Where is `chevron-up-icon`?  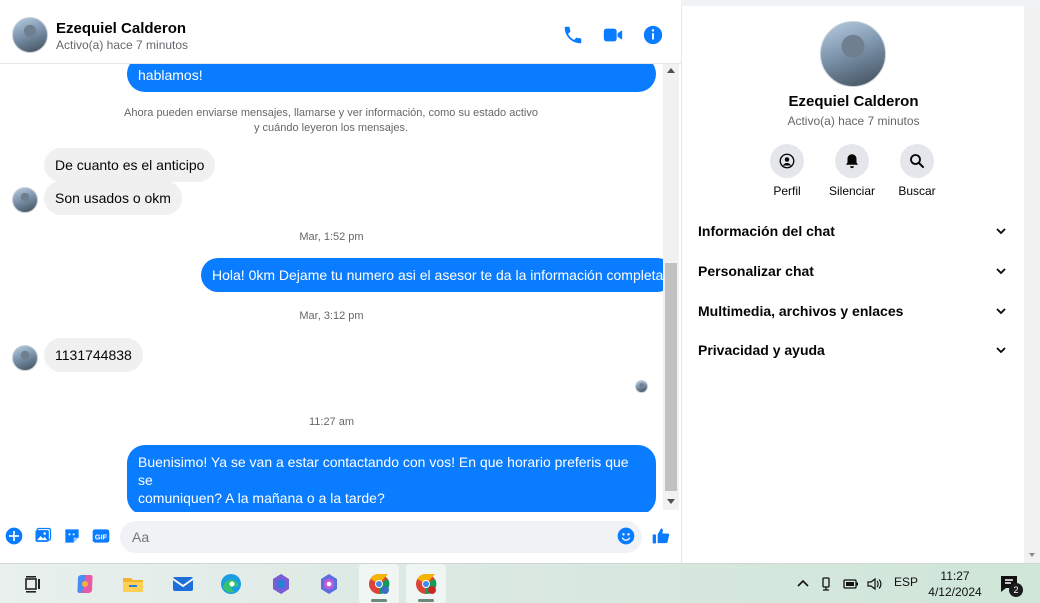
chevron-up-icon is located at coordinates (803, 584).